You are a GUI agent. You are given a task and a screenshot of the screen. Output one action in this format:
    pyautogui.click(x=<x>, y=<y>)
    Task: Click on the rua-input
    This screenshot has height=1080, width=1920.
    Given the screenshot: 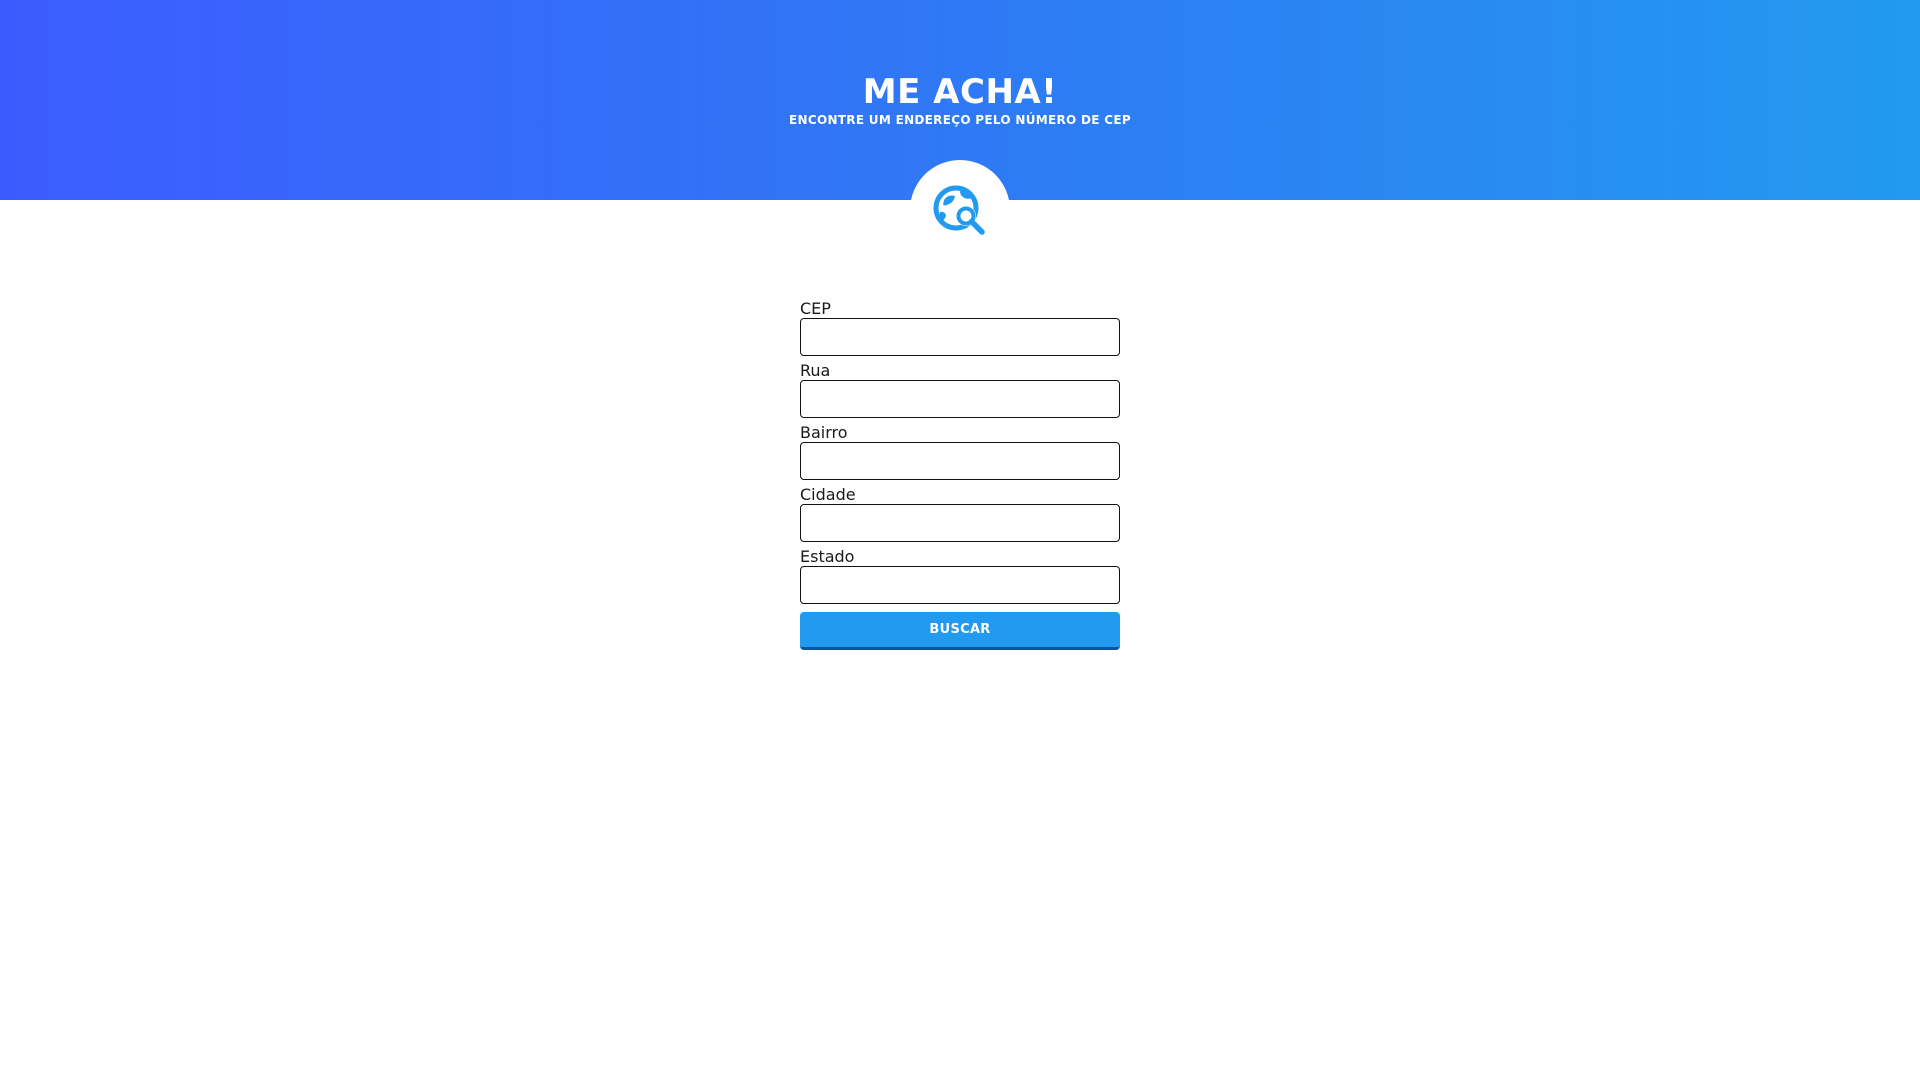 What is the action you would take?
    pyautogui.click(x=960, y=399)
    